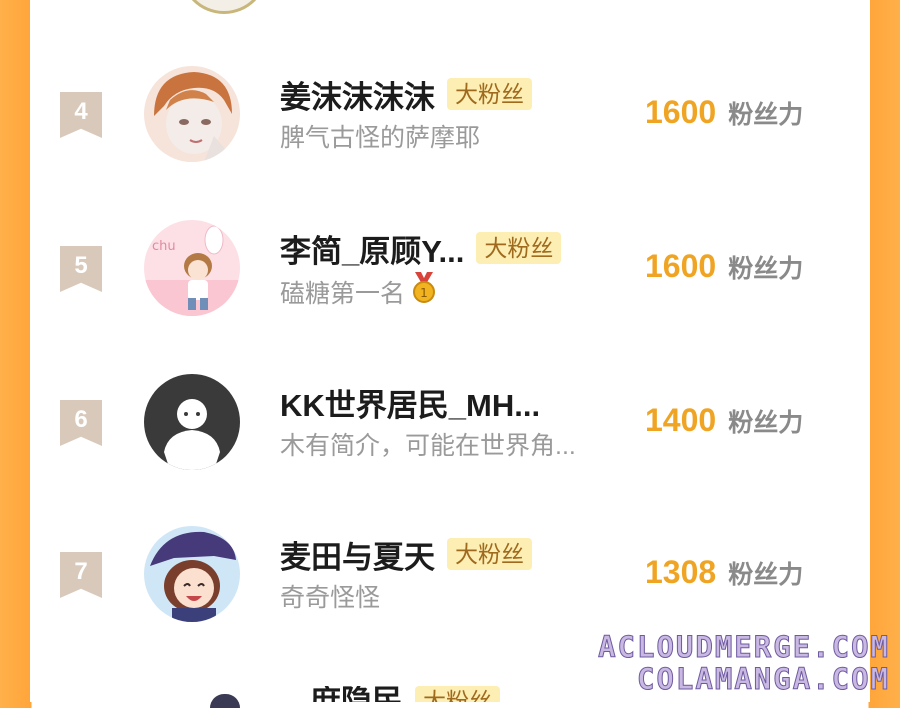 The width and height of the screenshot is (900, 708). I want to click on rank-ribbon: 7, so click(81, 575).